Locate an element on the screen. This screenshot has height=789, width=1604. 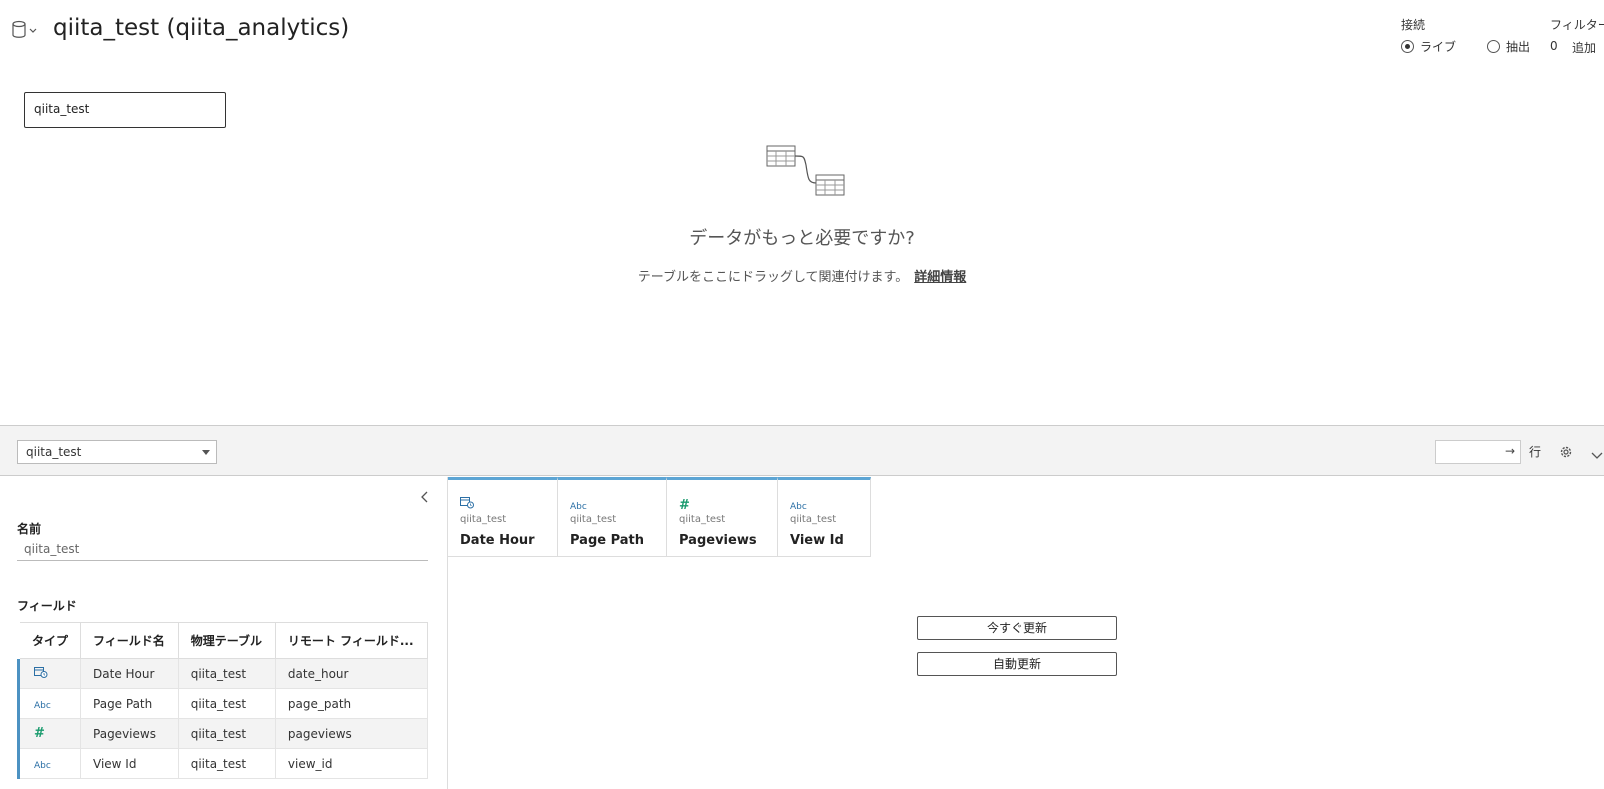
column-field-name: Page Path is located at coordinates (607, 540).